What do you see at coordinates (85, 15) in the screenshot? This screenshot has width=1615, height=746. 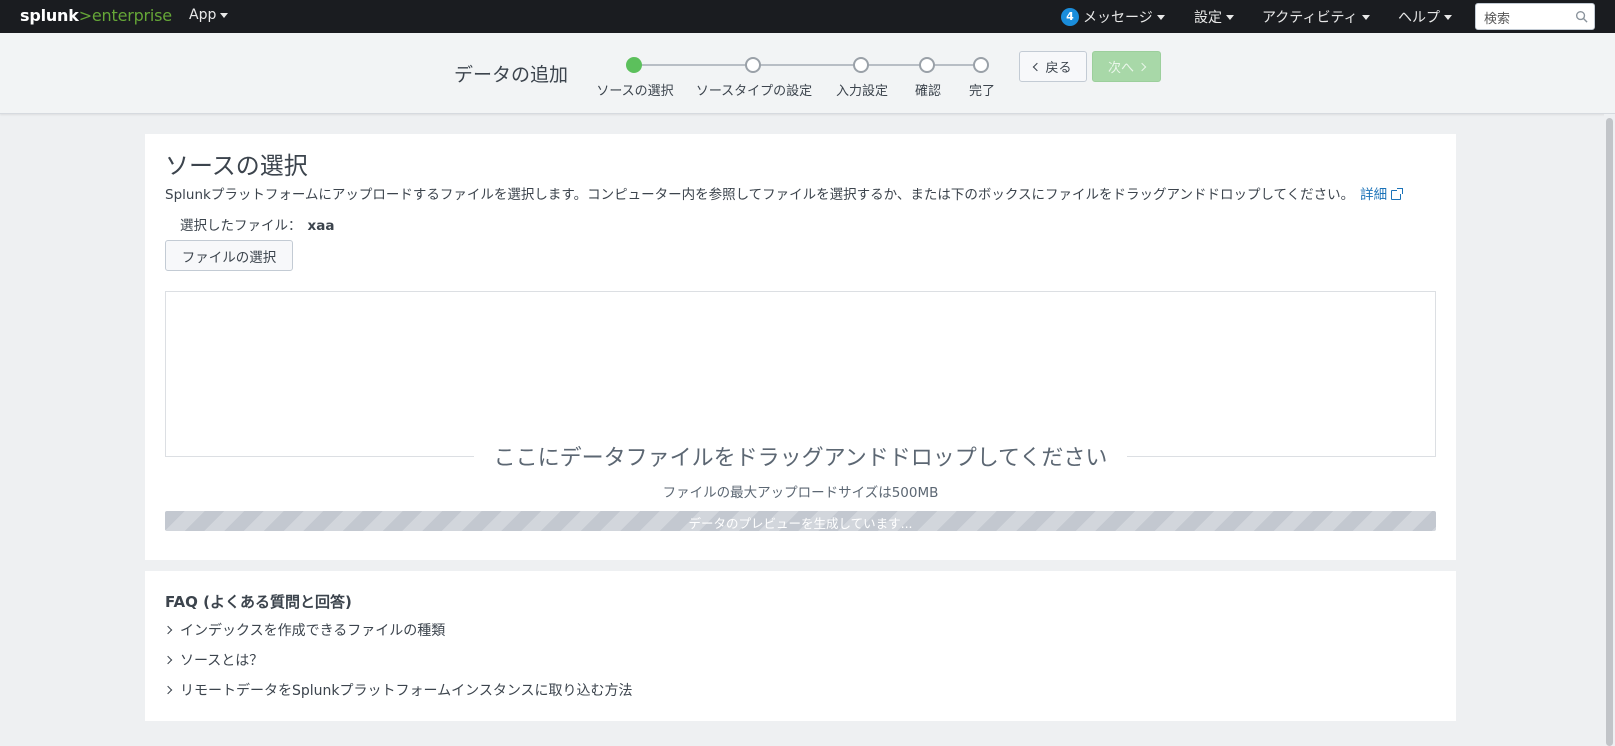 I see `logo-gt-text: >` at bounding box center [85, 15].